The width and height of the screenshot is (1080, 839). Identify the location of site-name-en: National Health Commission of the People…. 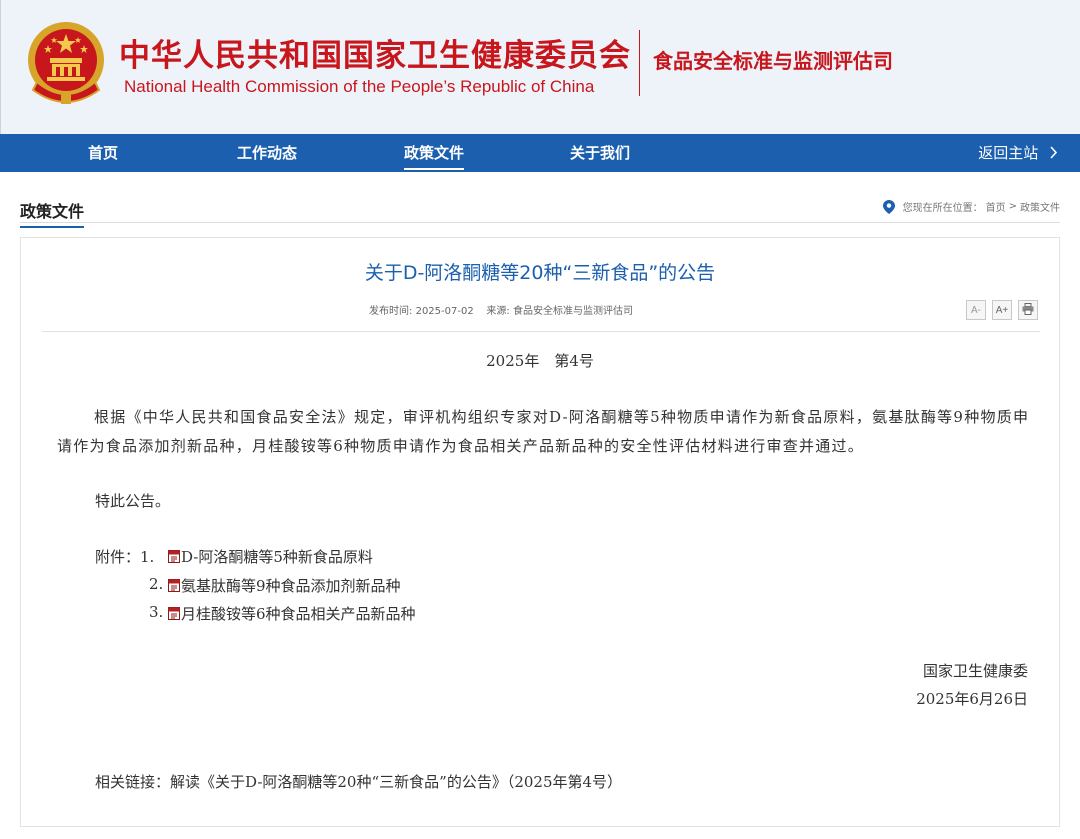
(359, 87).